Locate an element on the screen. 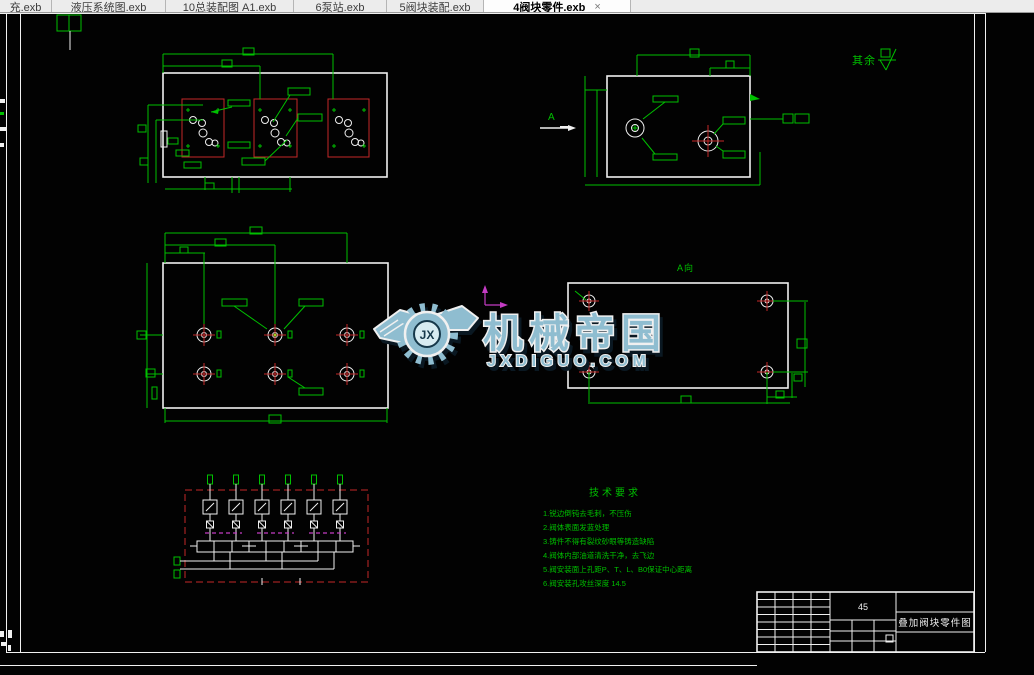 The height and width of the screenshot is (675, 1034). title-block: 45 叠加阀块零件图 is located at coordinates (865, 622).